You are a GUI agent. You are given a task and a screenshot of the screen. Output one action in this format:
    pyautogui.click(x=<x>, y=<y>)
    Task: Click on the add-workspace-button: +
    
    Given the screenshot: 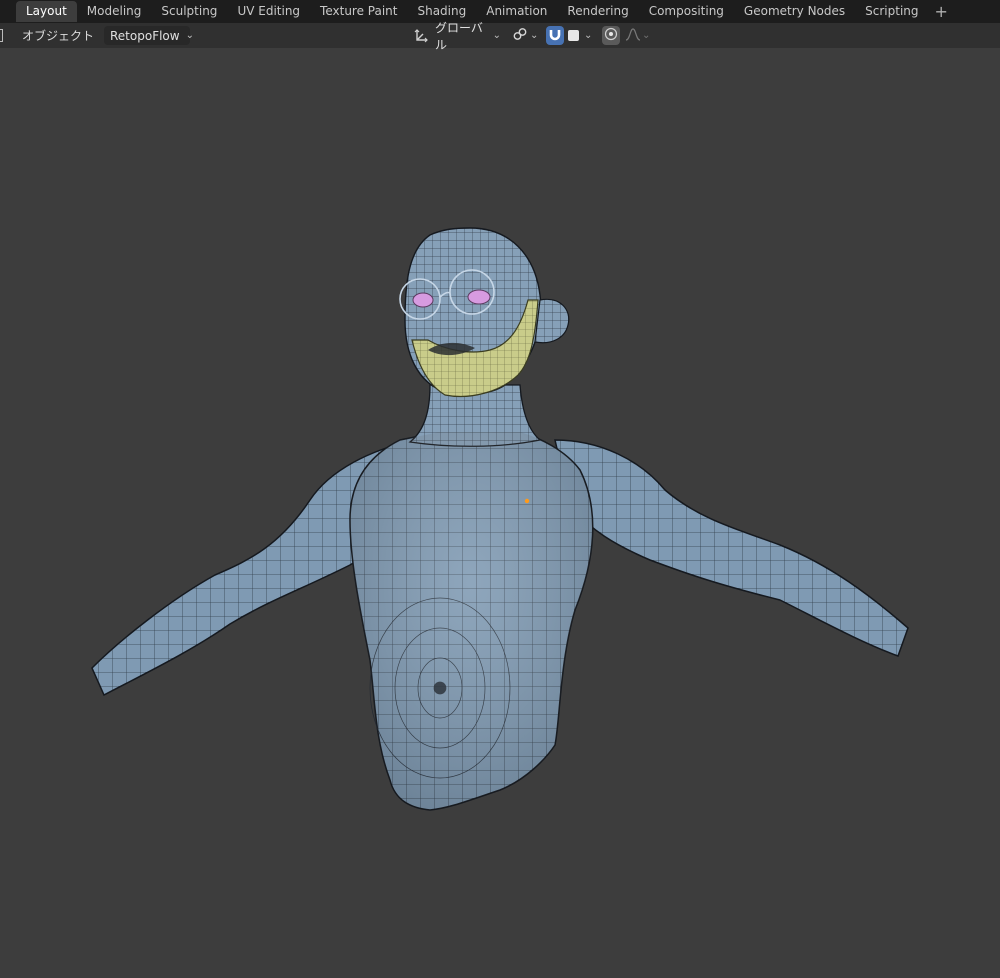 What is the action you would take?
    pyautogui.click(x=941, y=11)
    